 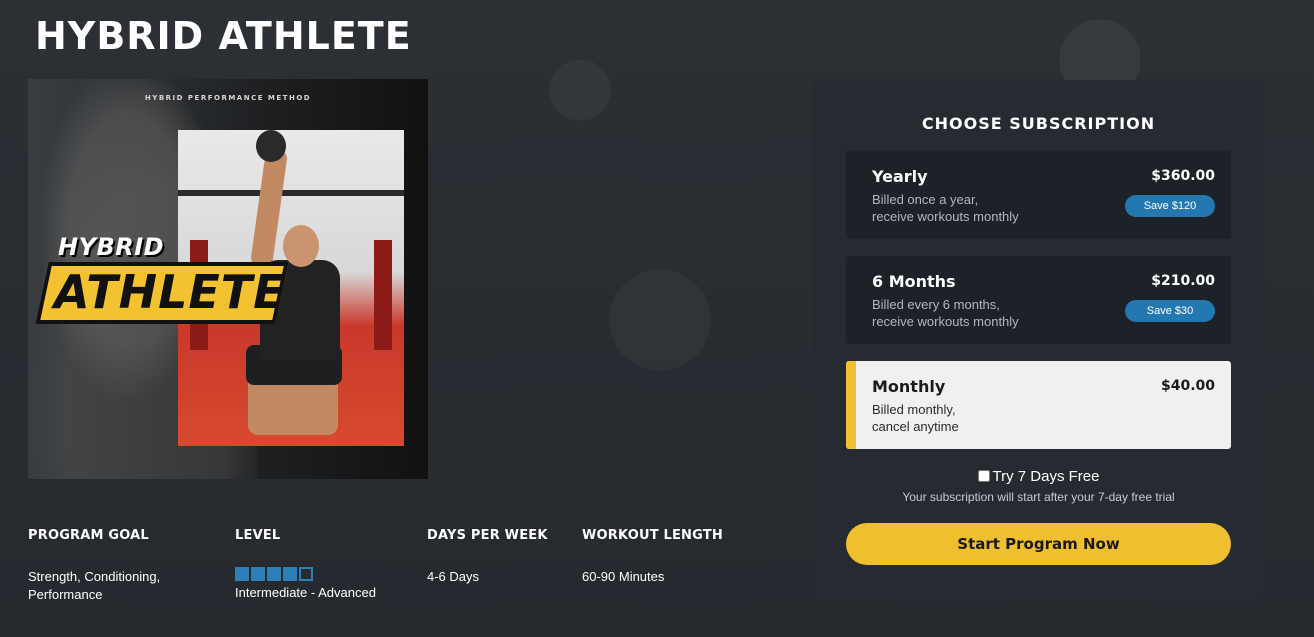 What do you see at coordinates (453, 576) in the screenshot?
I see `stat-value: 4-6 Days` at bounding box center [453, 576].